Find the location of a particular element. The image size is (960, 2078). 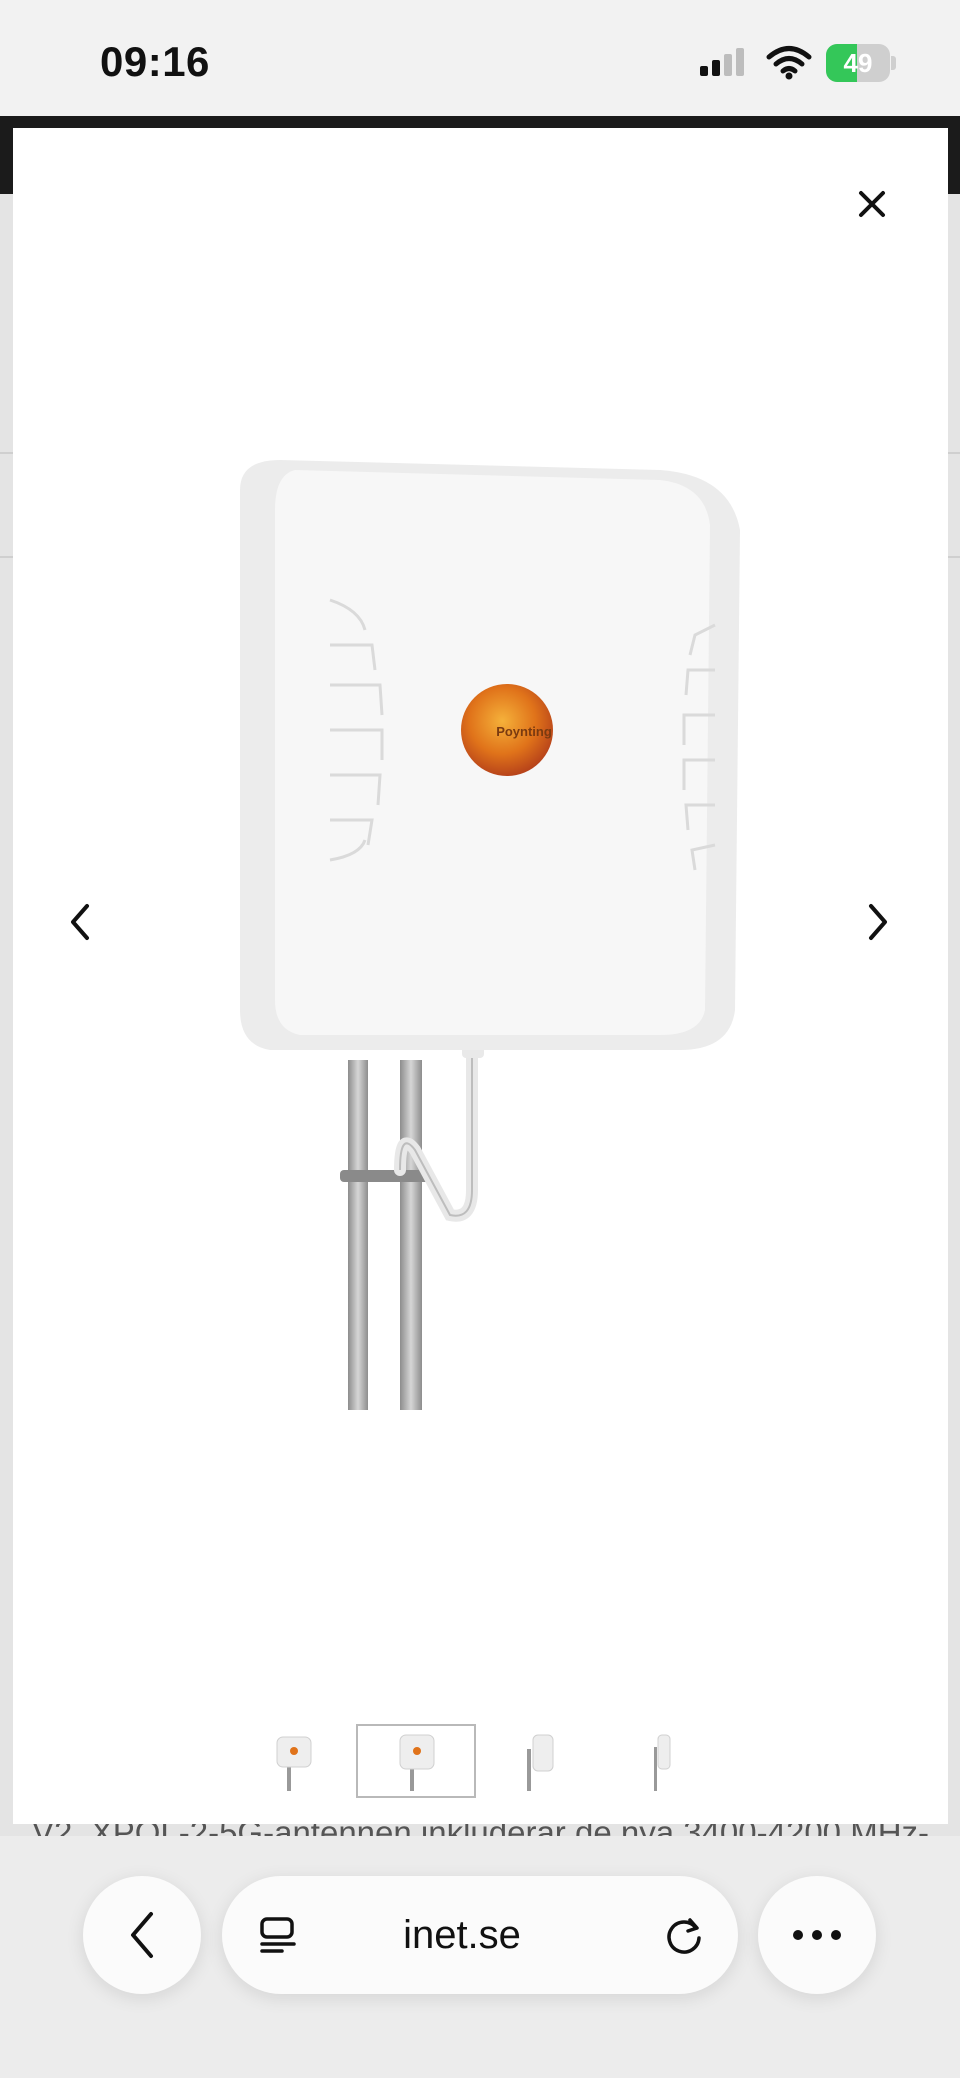

logo-text: Poynting is located at coordinates (524, 731).